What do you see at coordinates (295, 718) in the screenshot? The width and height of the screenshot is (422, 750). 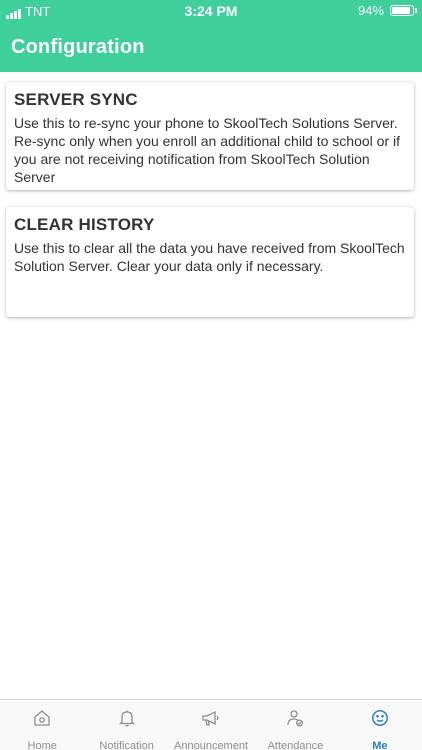 I see `person-check-icon` at bounding box center [295, 718].